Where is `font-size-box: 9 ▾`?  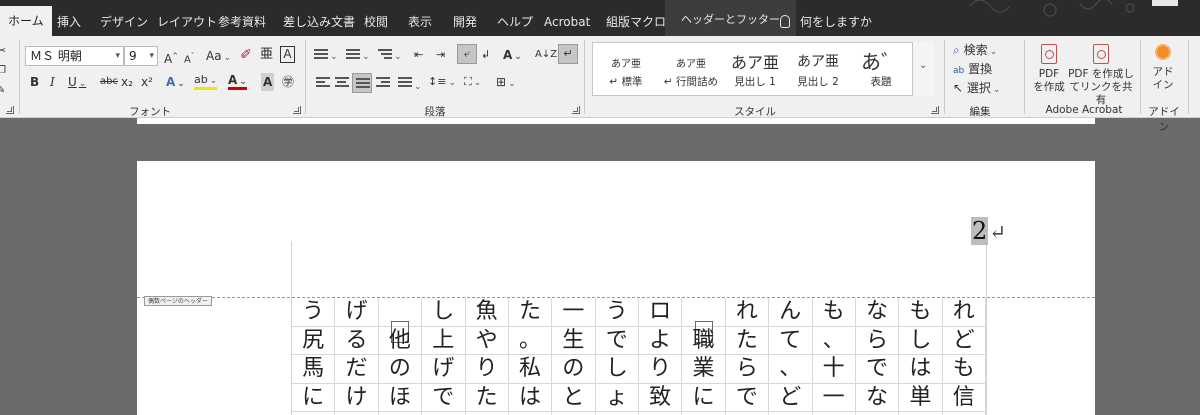
font-size-box: 9 ▾ is located at coordinates (141, 56).